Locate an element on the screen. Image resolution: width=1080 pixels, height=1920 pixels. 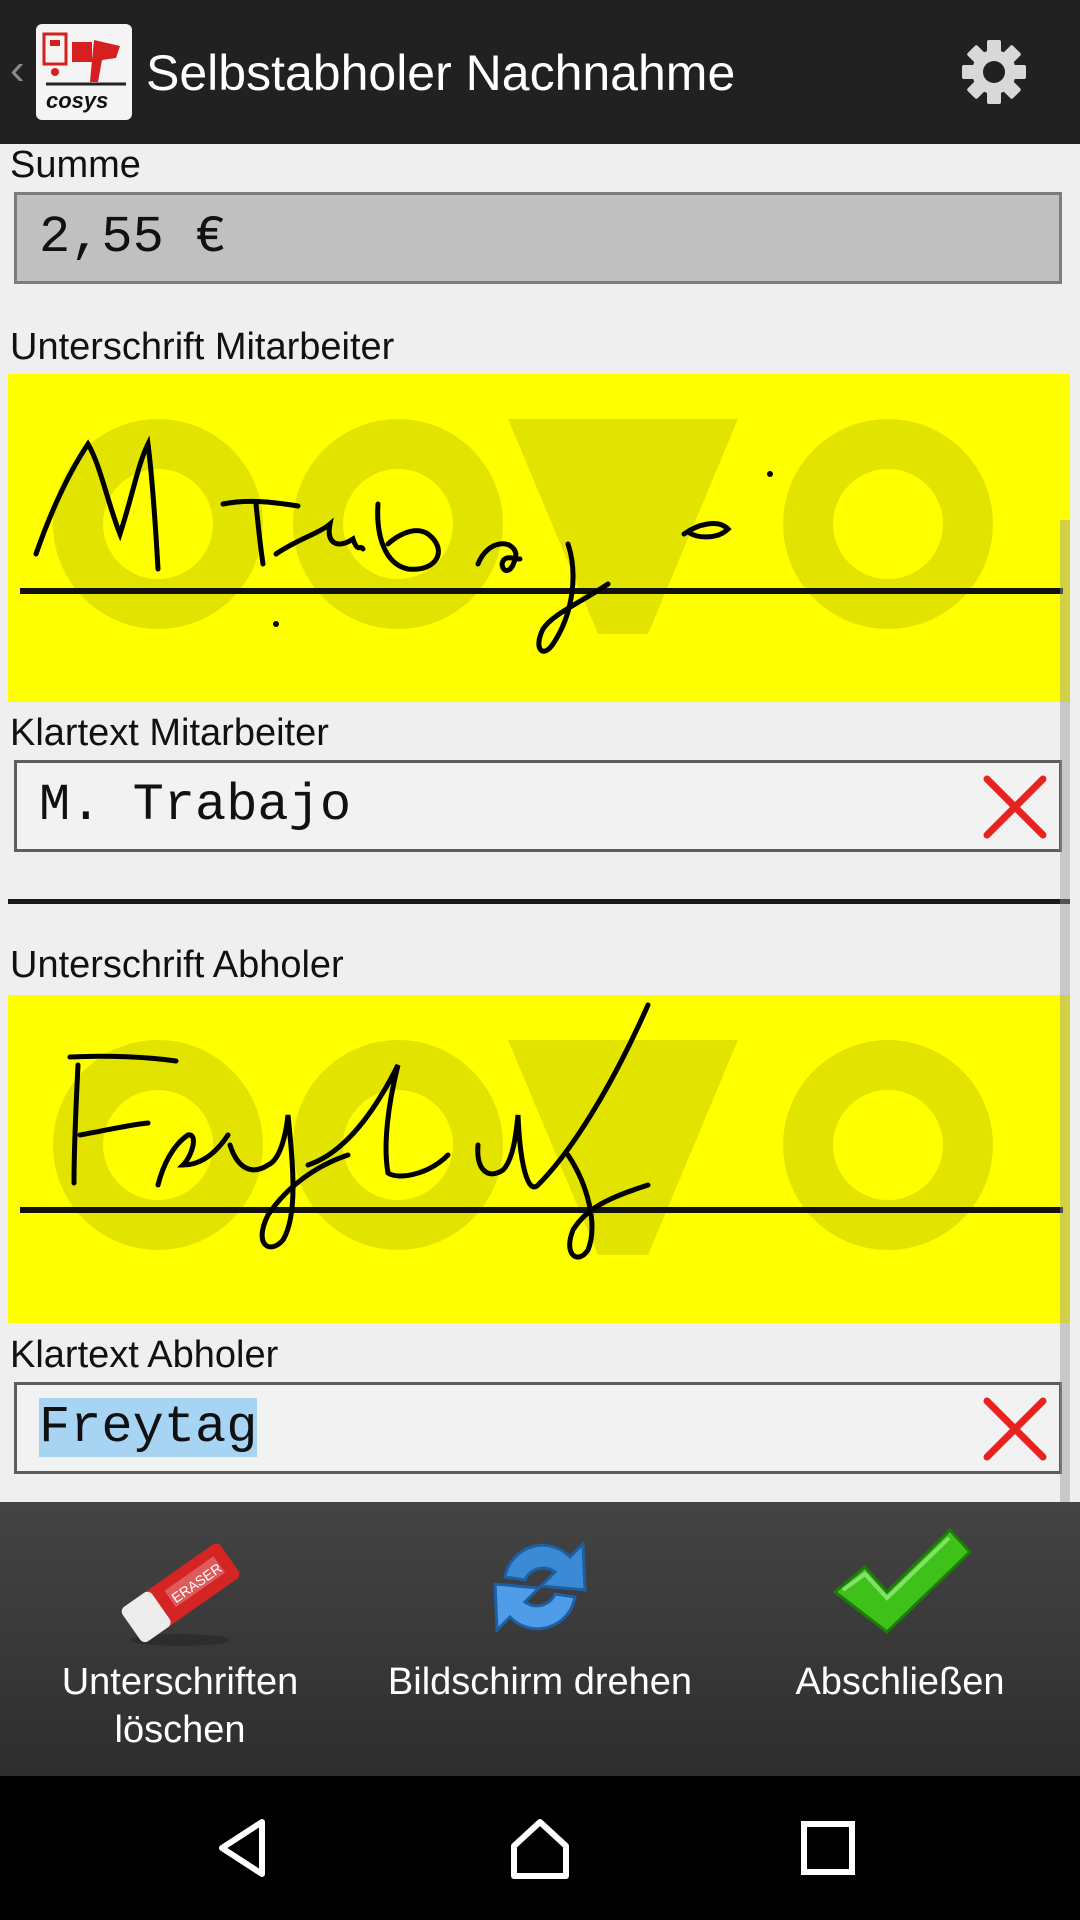
eraser-icon: ERASER is located at coordinates (180, 1594).